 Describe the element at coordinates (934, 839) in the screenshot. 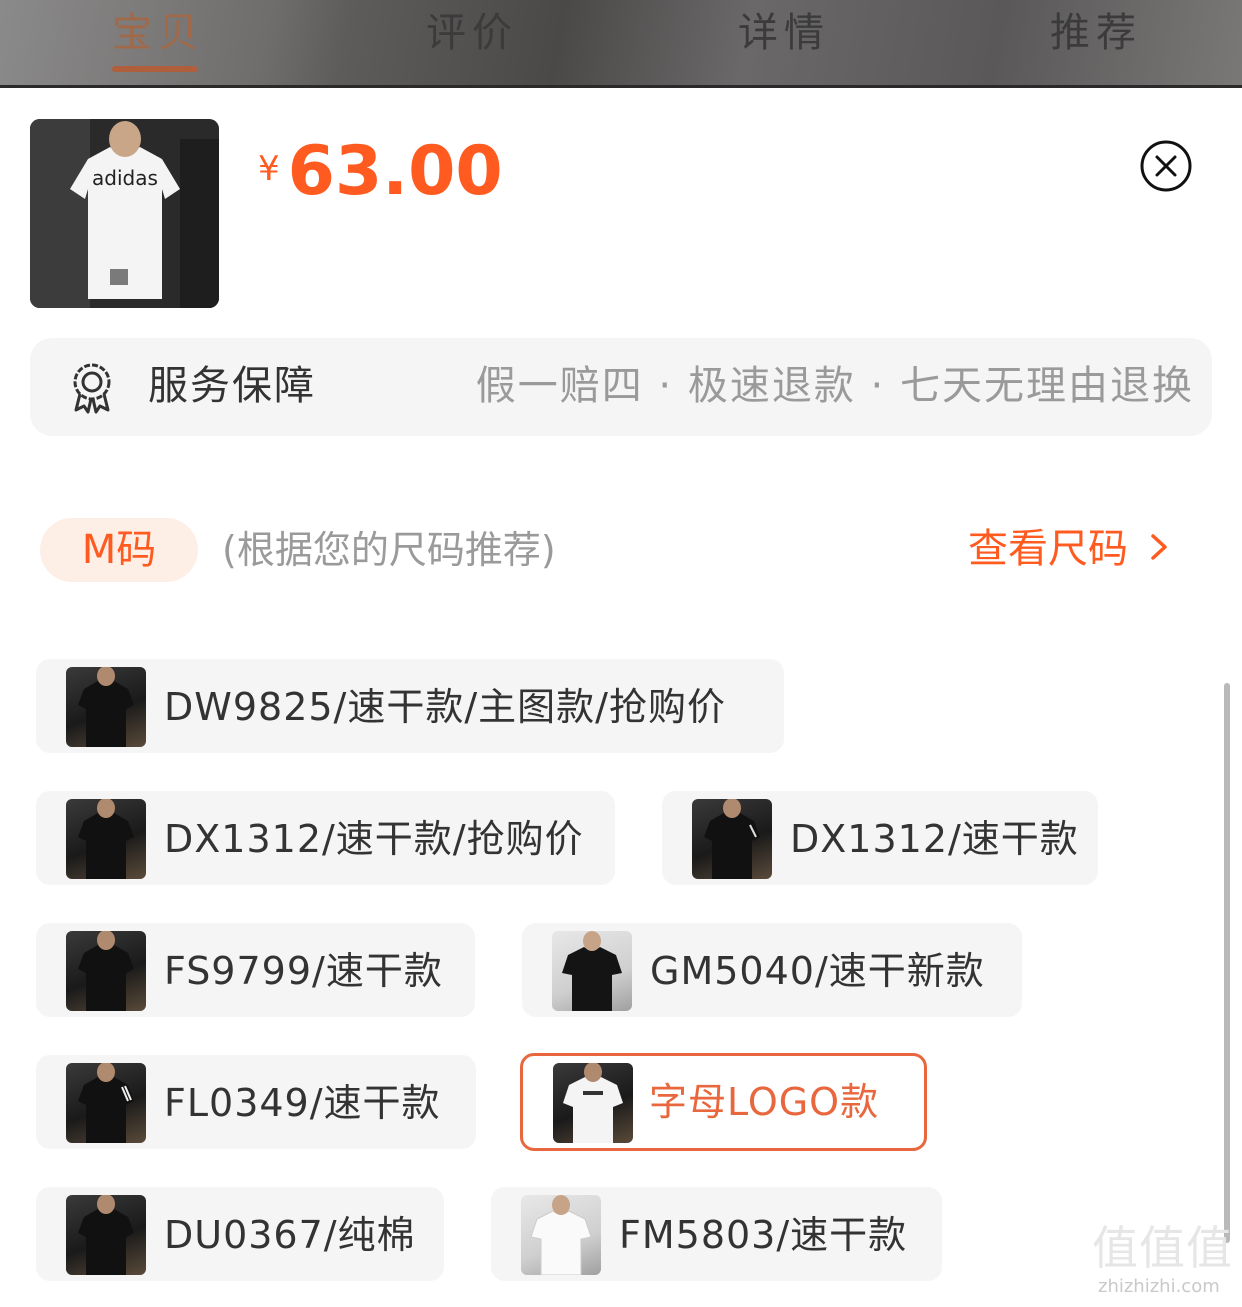

I see `variant-label: DX1312/速干款` at that location.